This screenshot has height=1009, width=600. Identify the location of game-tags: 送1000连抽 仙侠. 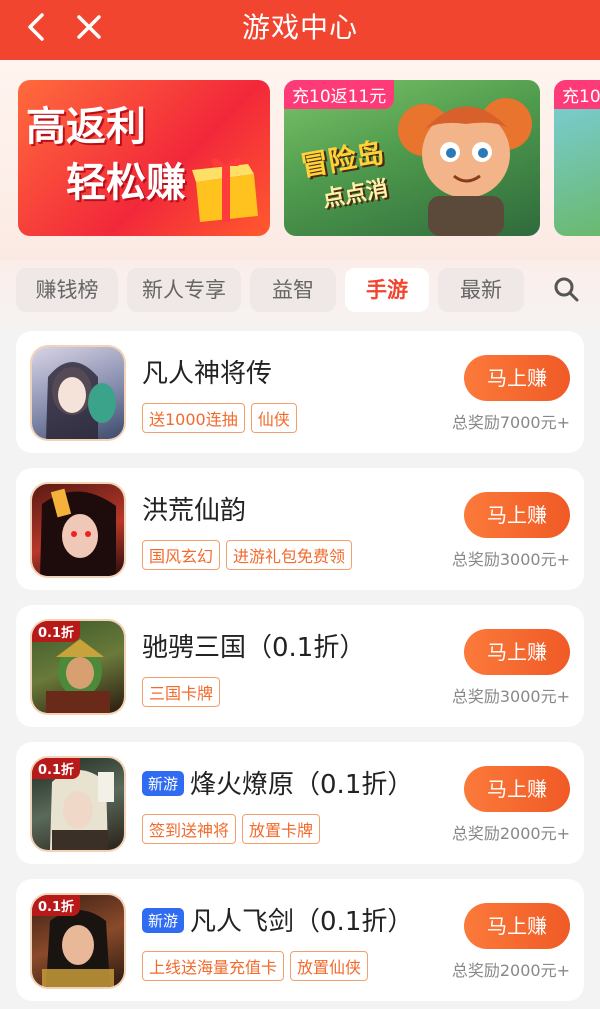
(222, 418).